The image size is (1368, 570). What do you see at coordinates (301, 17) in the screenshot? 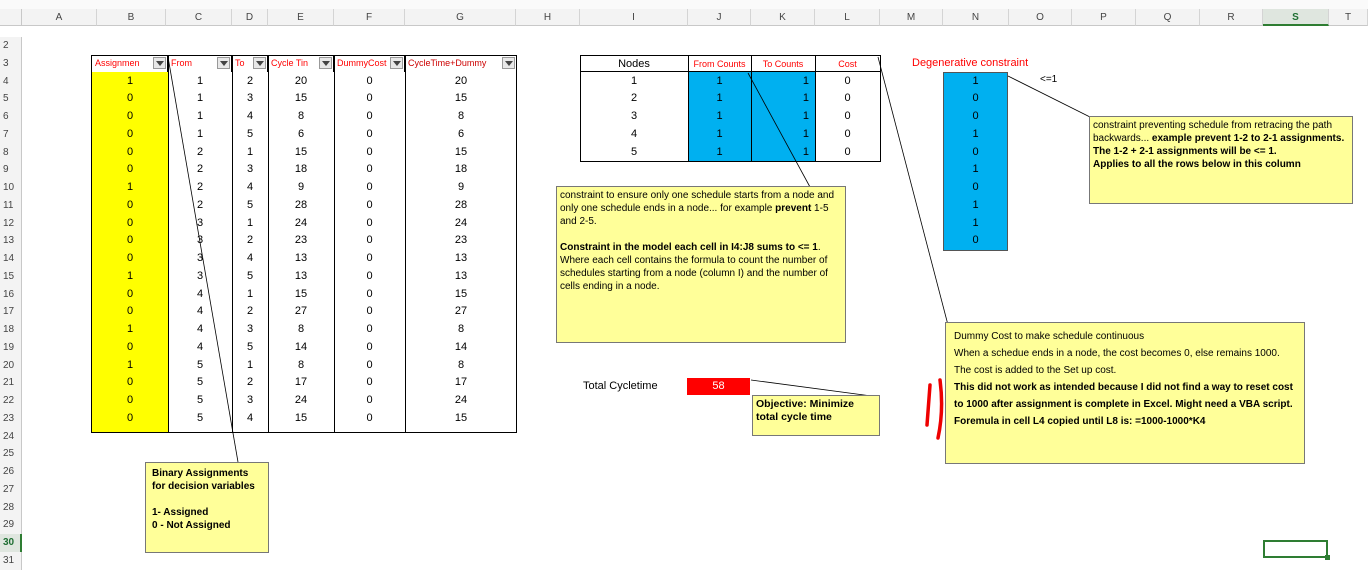
I see `column-header-E: E` at bounding box center [301, 17].